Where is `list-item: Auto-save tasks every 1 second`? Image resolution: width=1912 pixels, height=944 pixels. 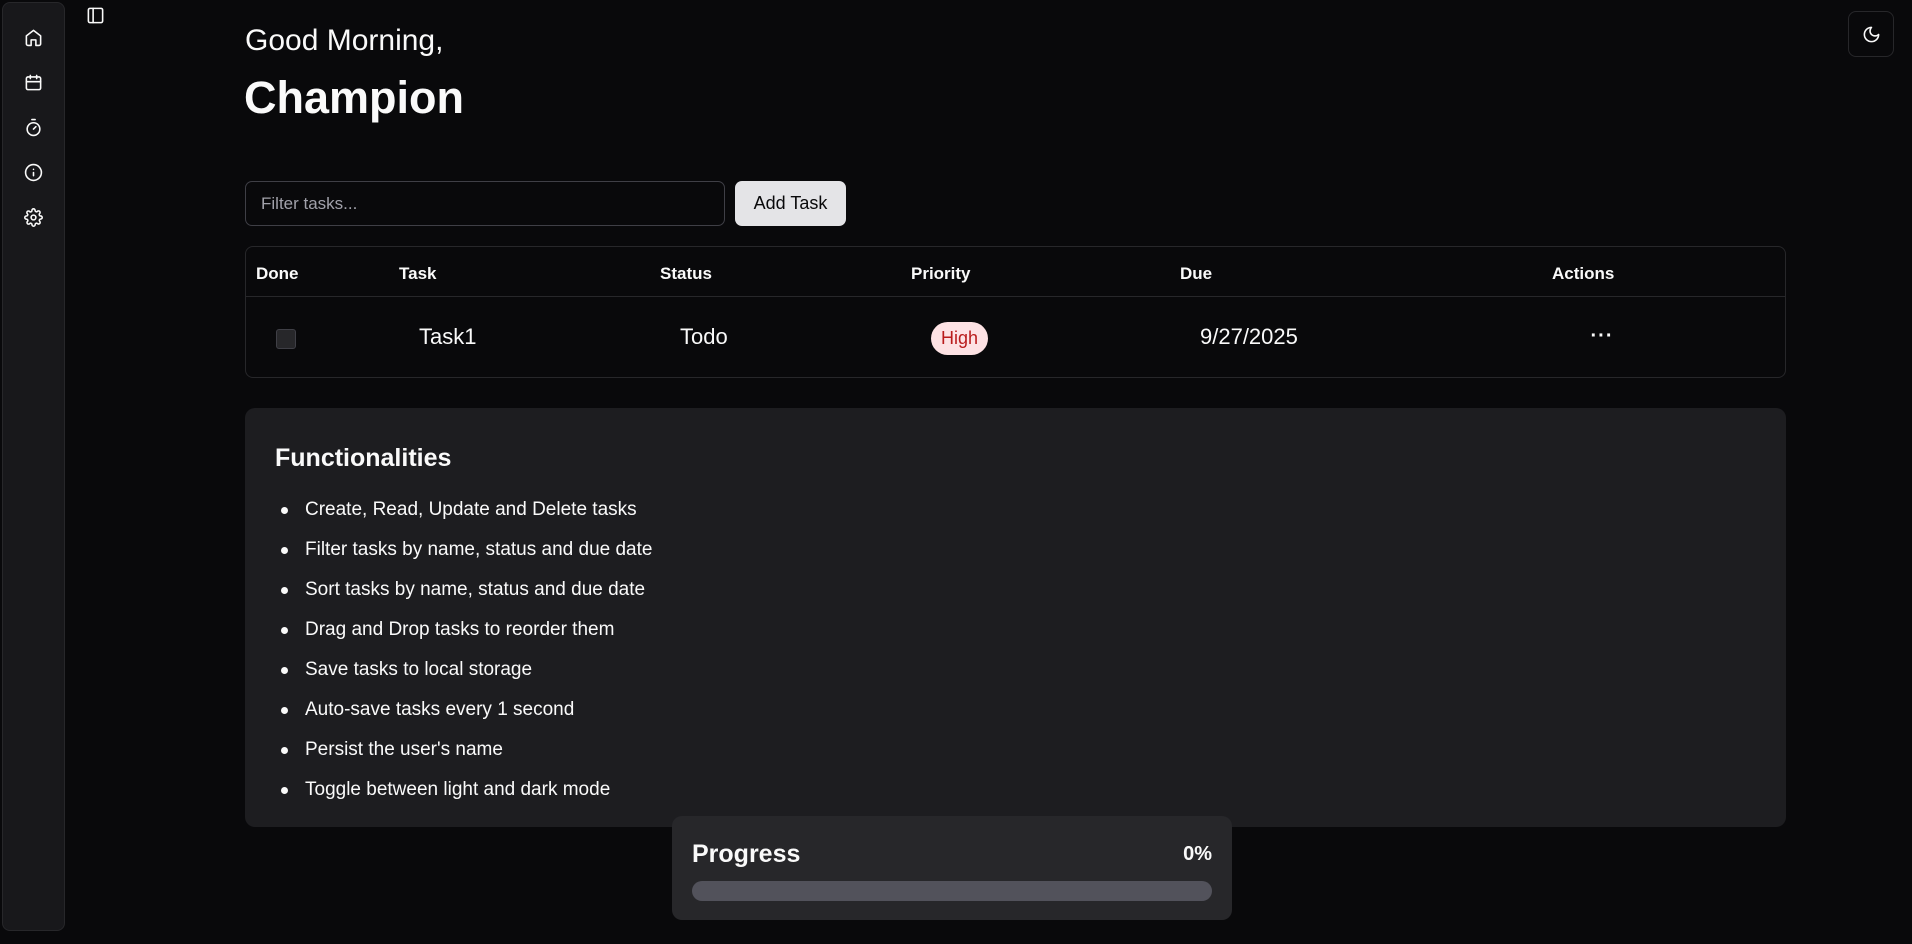
list-item: Auto-save tasks every 1 second is located at coordinates (466, 710).